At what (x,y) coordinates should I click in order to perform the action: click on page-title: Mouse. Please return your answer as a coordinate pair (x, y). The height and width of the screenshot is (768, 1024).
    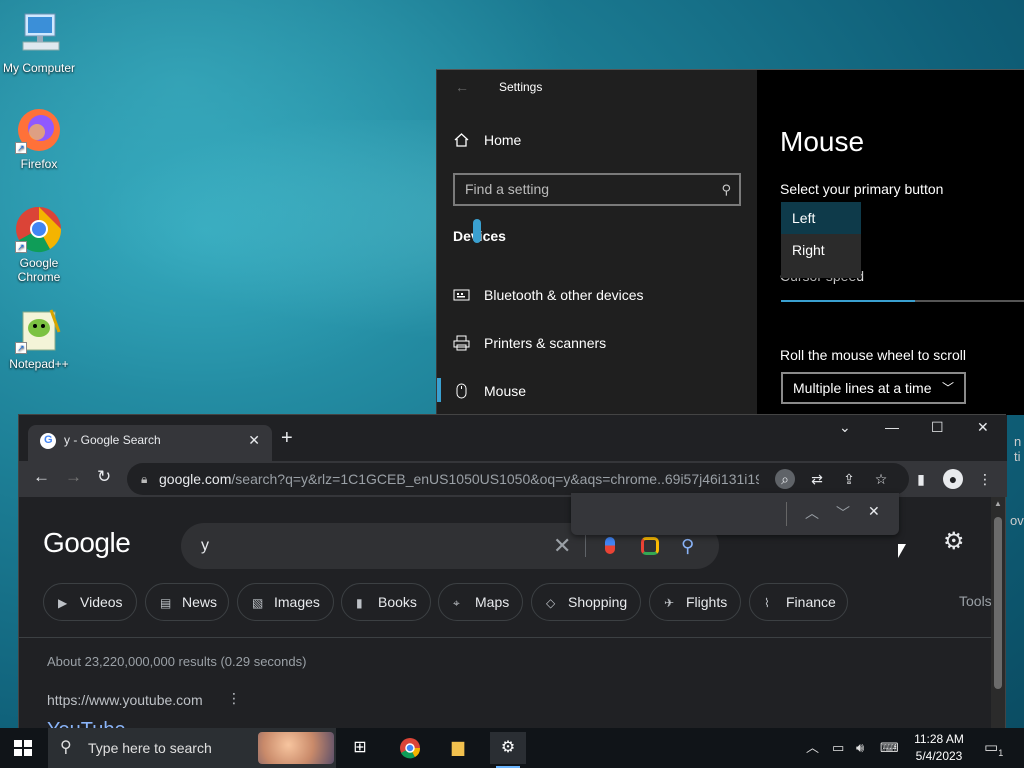
    Looking at the image, I should click on (822, 141).